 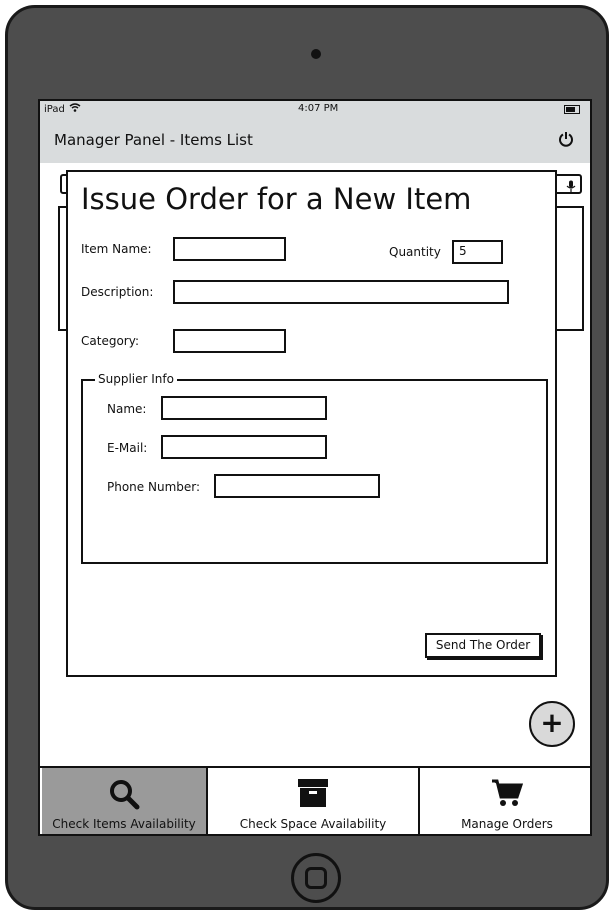 I want to click on status-time: 4:07 PM, so click(x=318, y=108).